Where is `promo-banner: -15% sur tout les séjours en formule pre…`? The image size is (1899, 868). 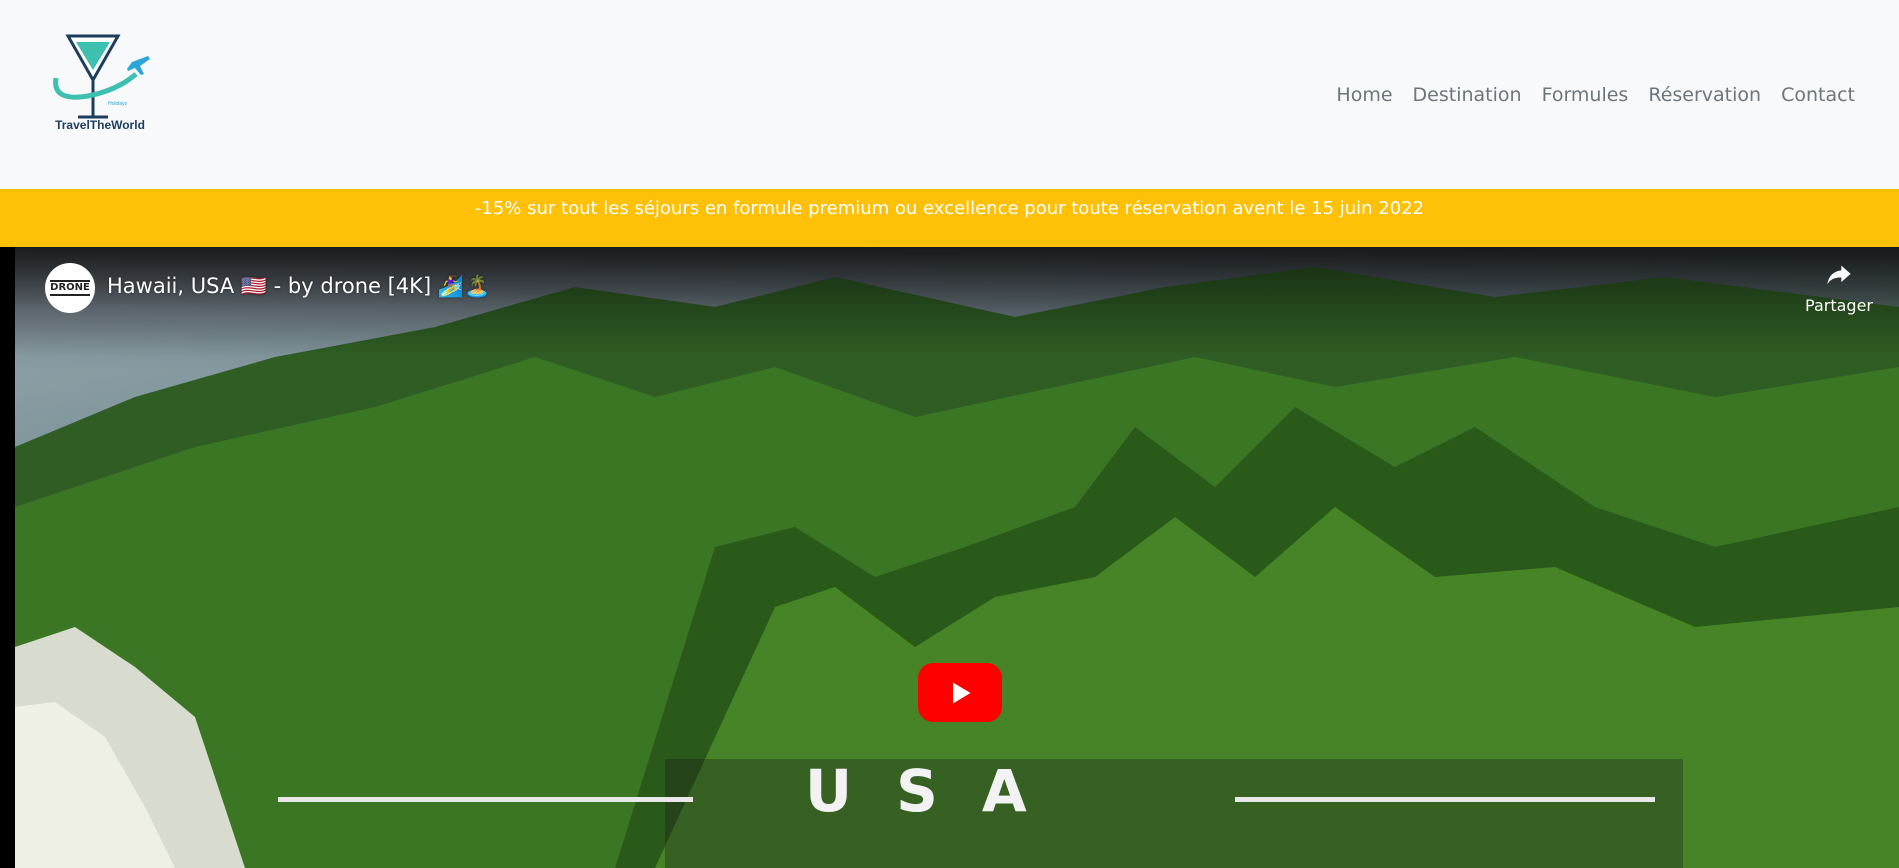 promo-banner: -15% sur tout les séjours en formule pre… is located at coordinates (949, 218).